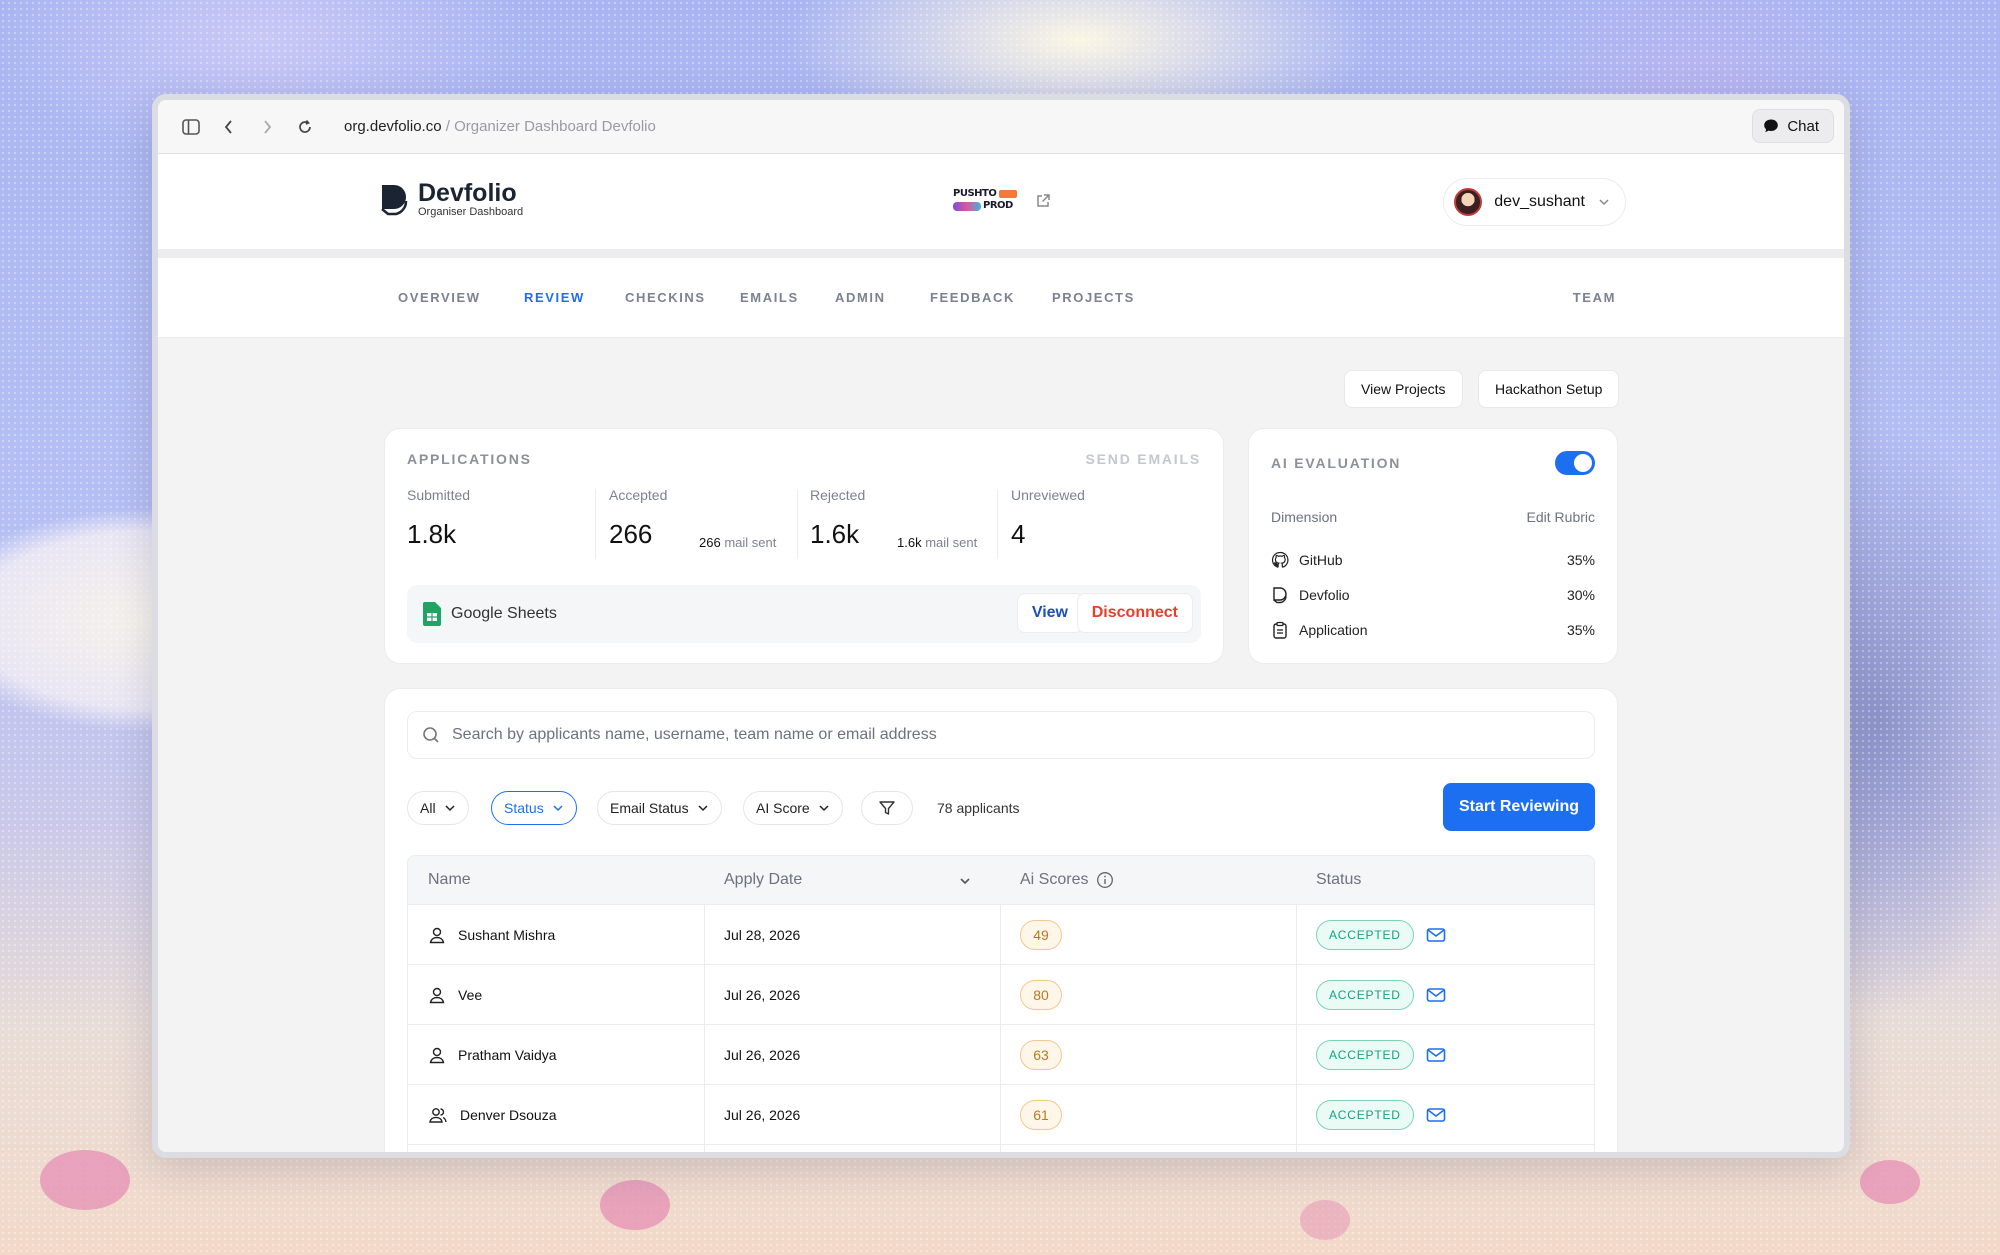 This screenshot has width=2000, height=1255. Describe the element at coordinates (1001, 995) in the screenshot. I see `table-row: Vee Jul 26, 2026 80 ACCEPTED` at that location.